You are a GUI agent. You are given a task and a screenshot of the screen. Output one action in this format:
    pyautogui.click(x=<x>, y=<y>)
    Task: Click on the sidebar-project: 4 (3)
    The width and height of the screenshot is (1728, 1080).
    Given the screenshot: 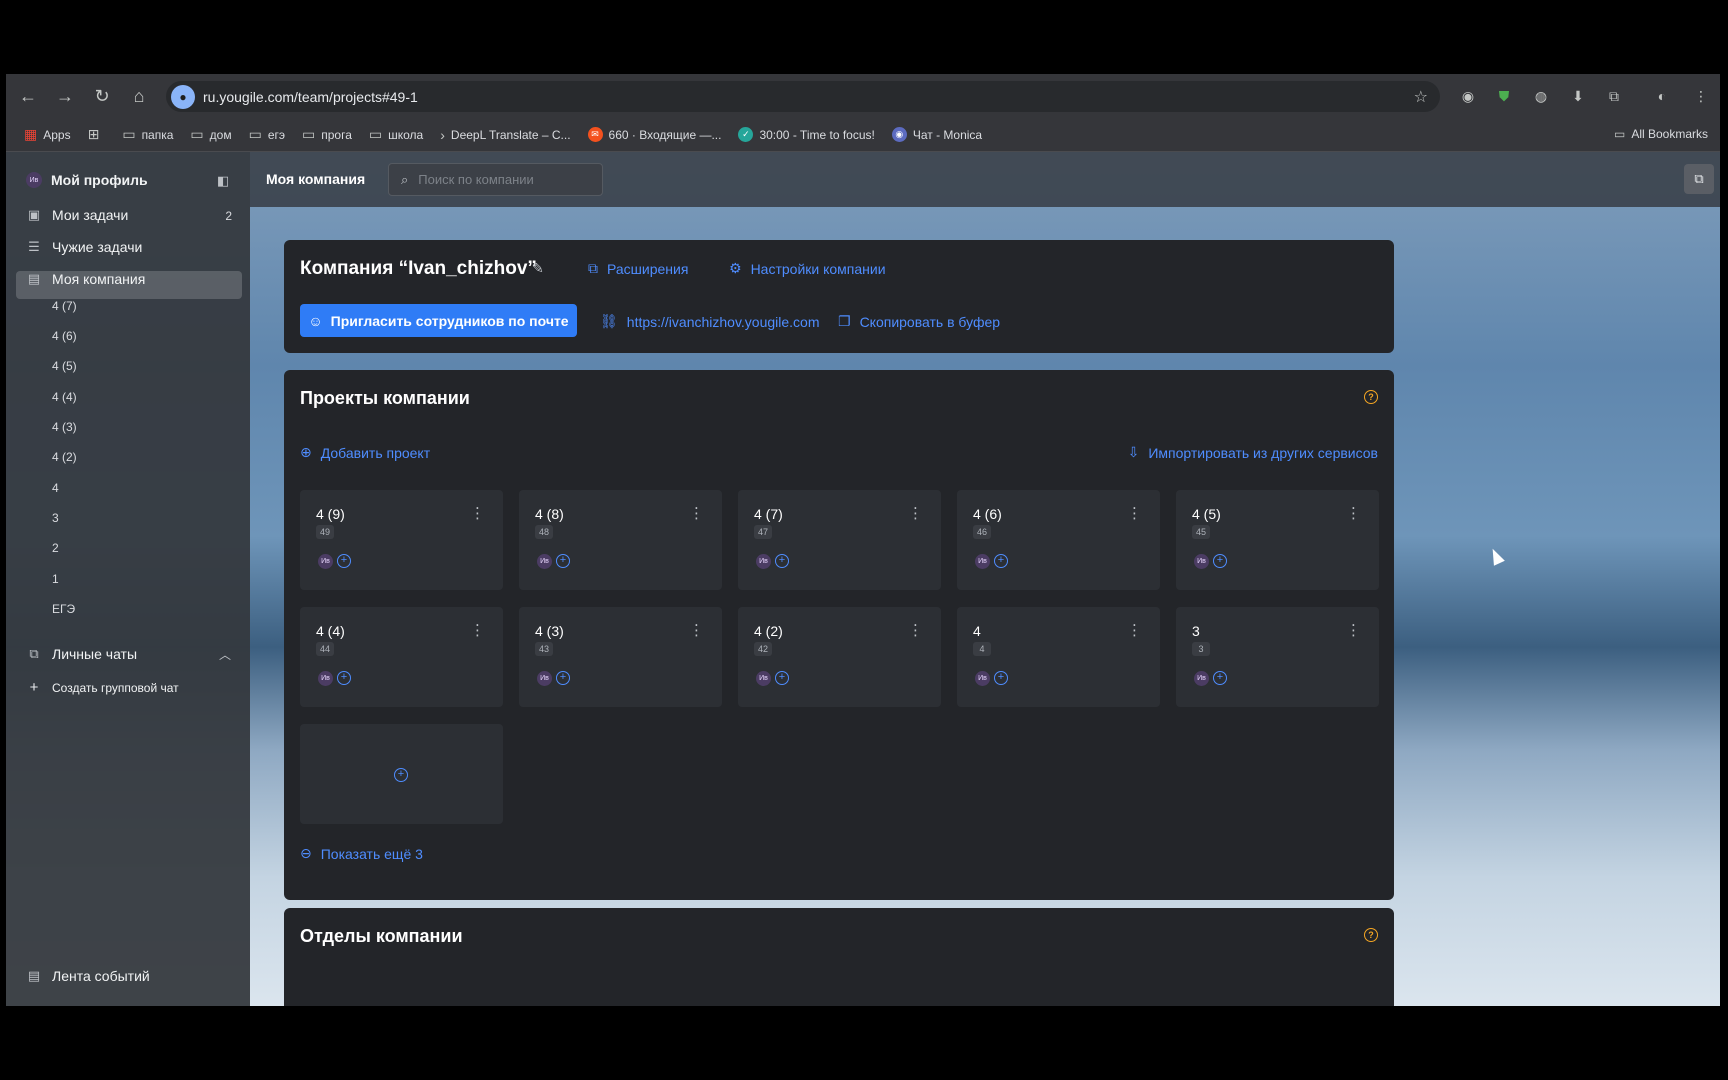 What is the action you would take?
    pyautogui.click(x=64, y=427)
    